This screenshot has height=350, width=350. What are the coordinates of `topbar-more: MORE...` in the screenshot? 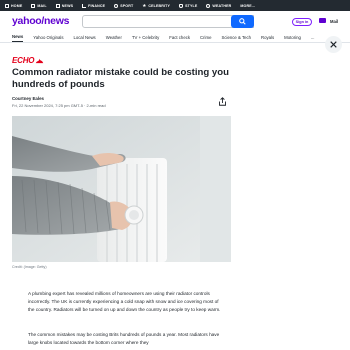 It's located at (247, 6).